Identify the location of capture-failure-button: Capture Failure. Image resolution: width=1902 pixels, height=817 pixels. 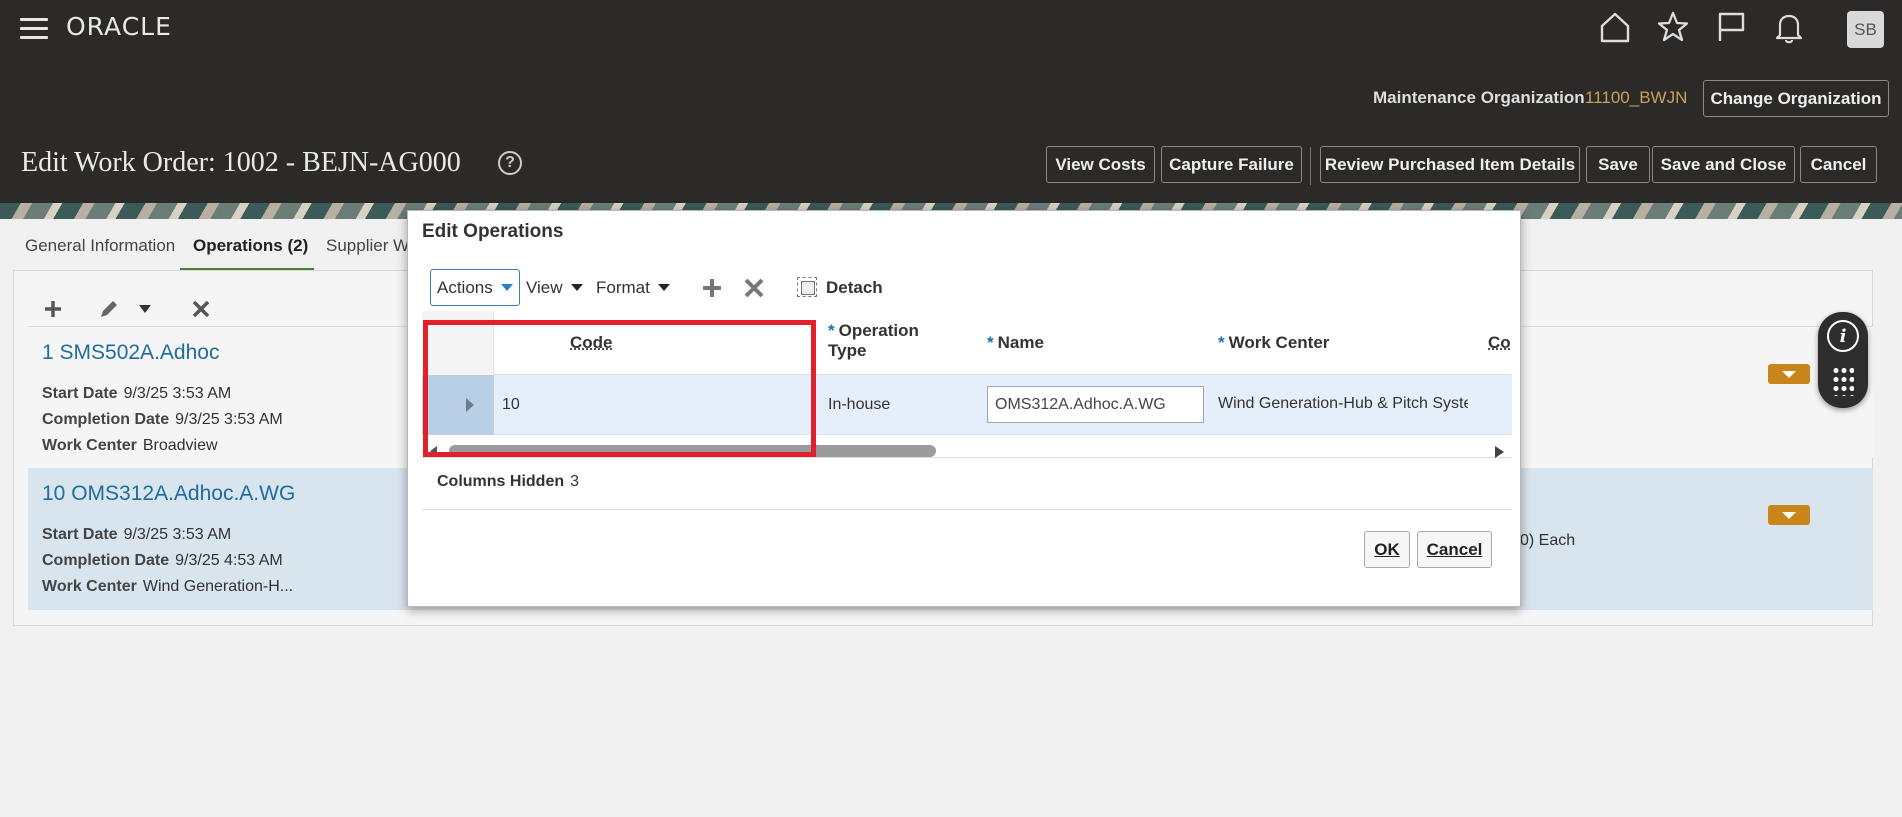
(1231, 164).